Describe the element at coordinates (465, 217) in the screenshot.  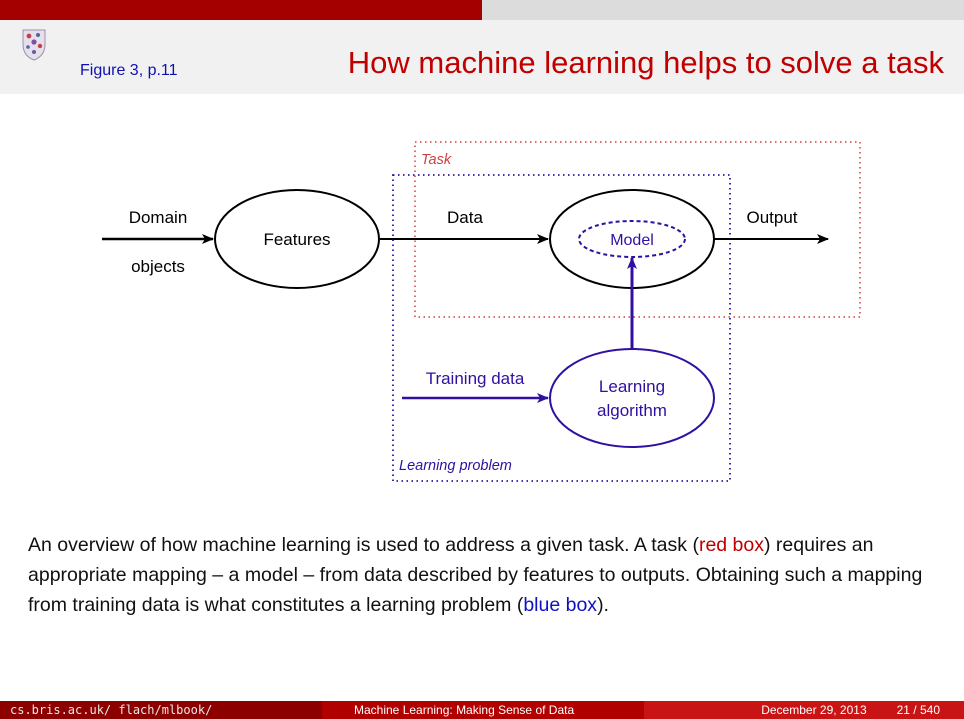
I see `data-label: Data` at that location.